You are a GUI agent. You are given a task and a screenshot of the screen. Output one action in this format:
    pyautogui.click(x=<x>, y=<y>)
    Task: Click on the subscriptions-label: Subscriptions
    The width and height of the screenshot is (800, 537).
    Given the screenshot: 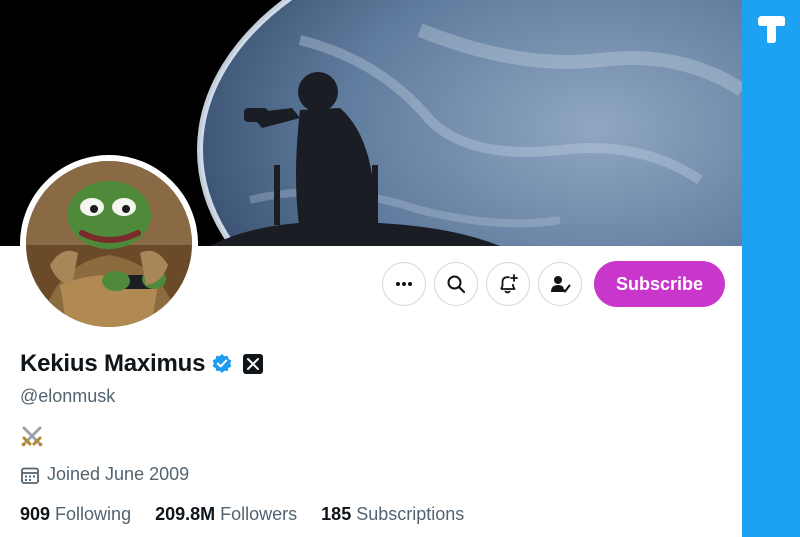 What is the action you would take?
    pyautogui.click(x=410, y=514)
    